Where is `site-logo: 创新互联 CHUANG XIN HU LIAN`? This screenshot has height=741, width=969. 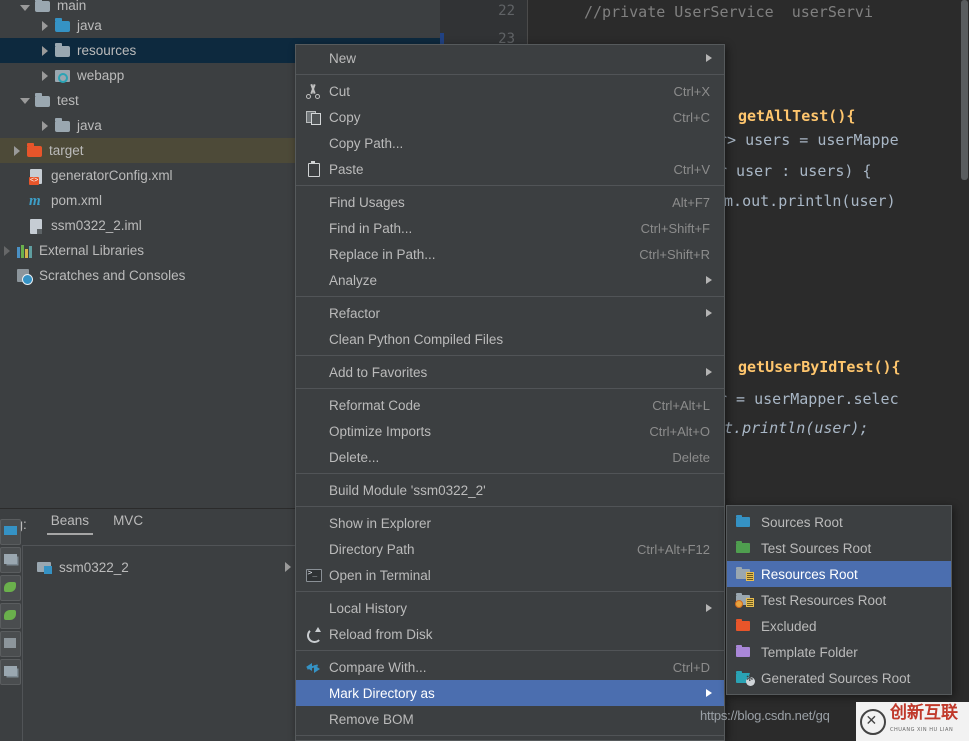
site-logo: 创新互联 CHUANG XIN HU LIAN is located at coordinates (912, 721).